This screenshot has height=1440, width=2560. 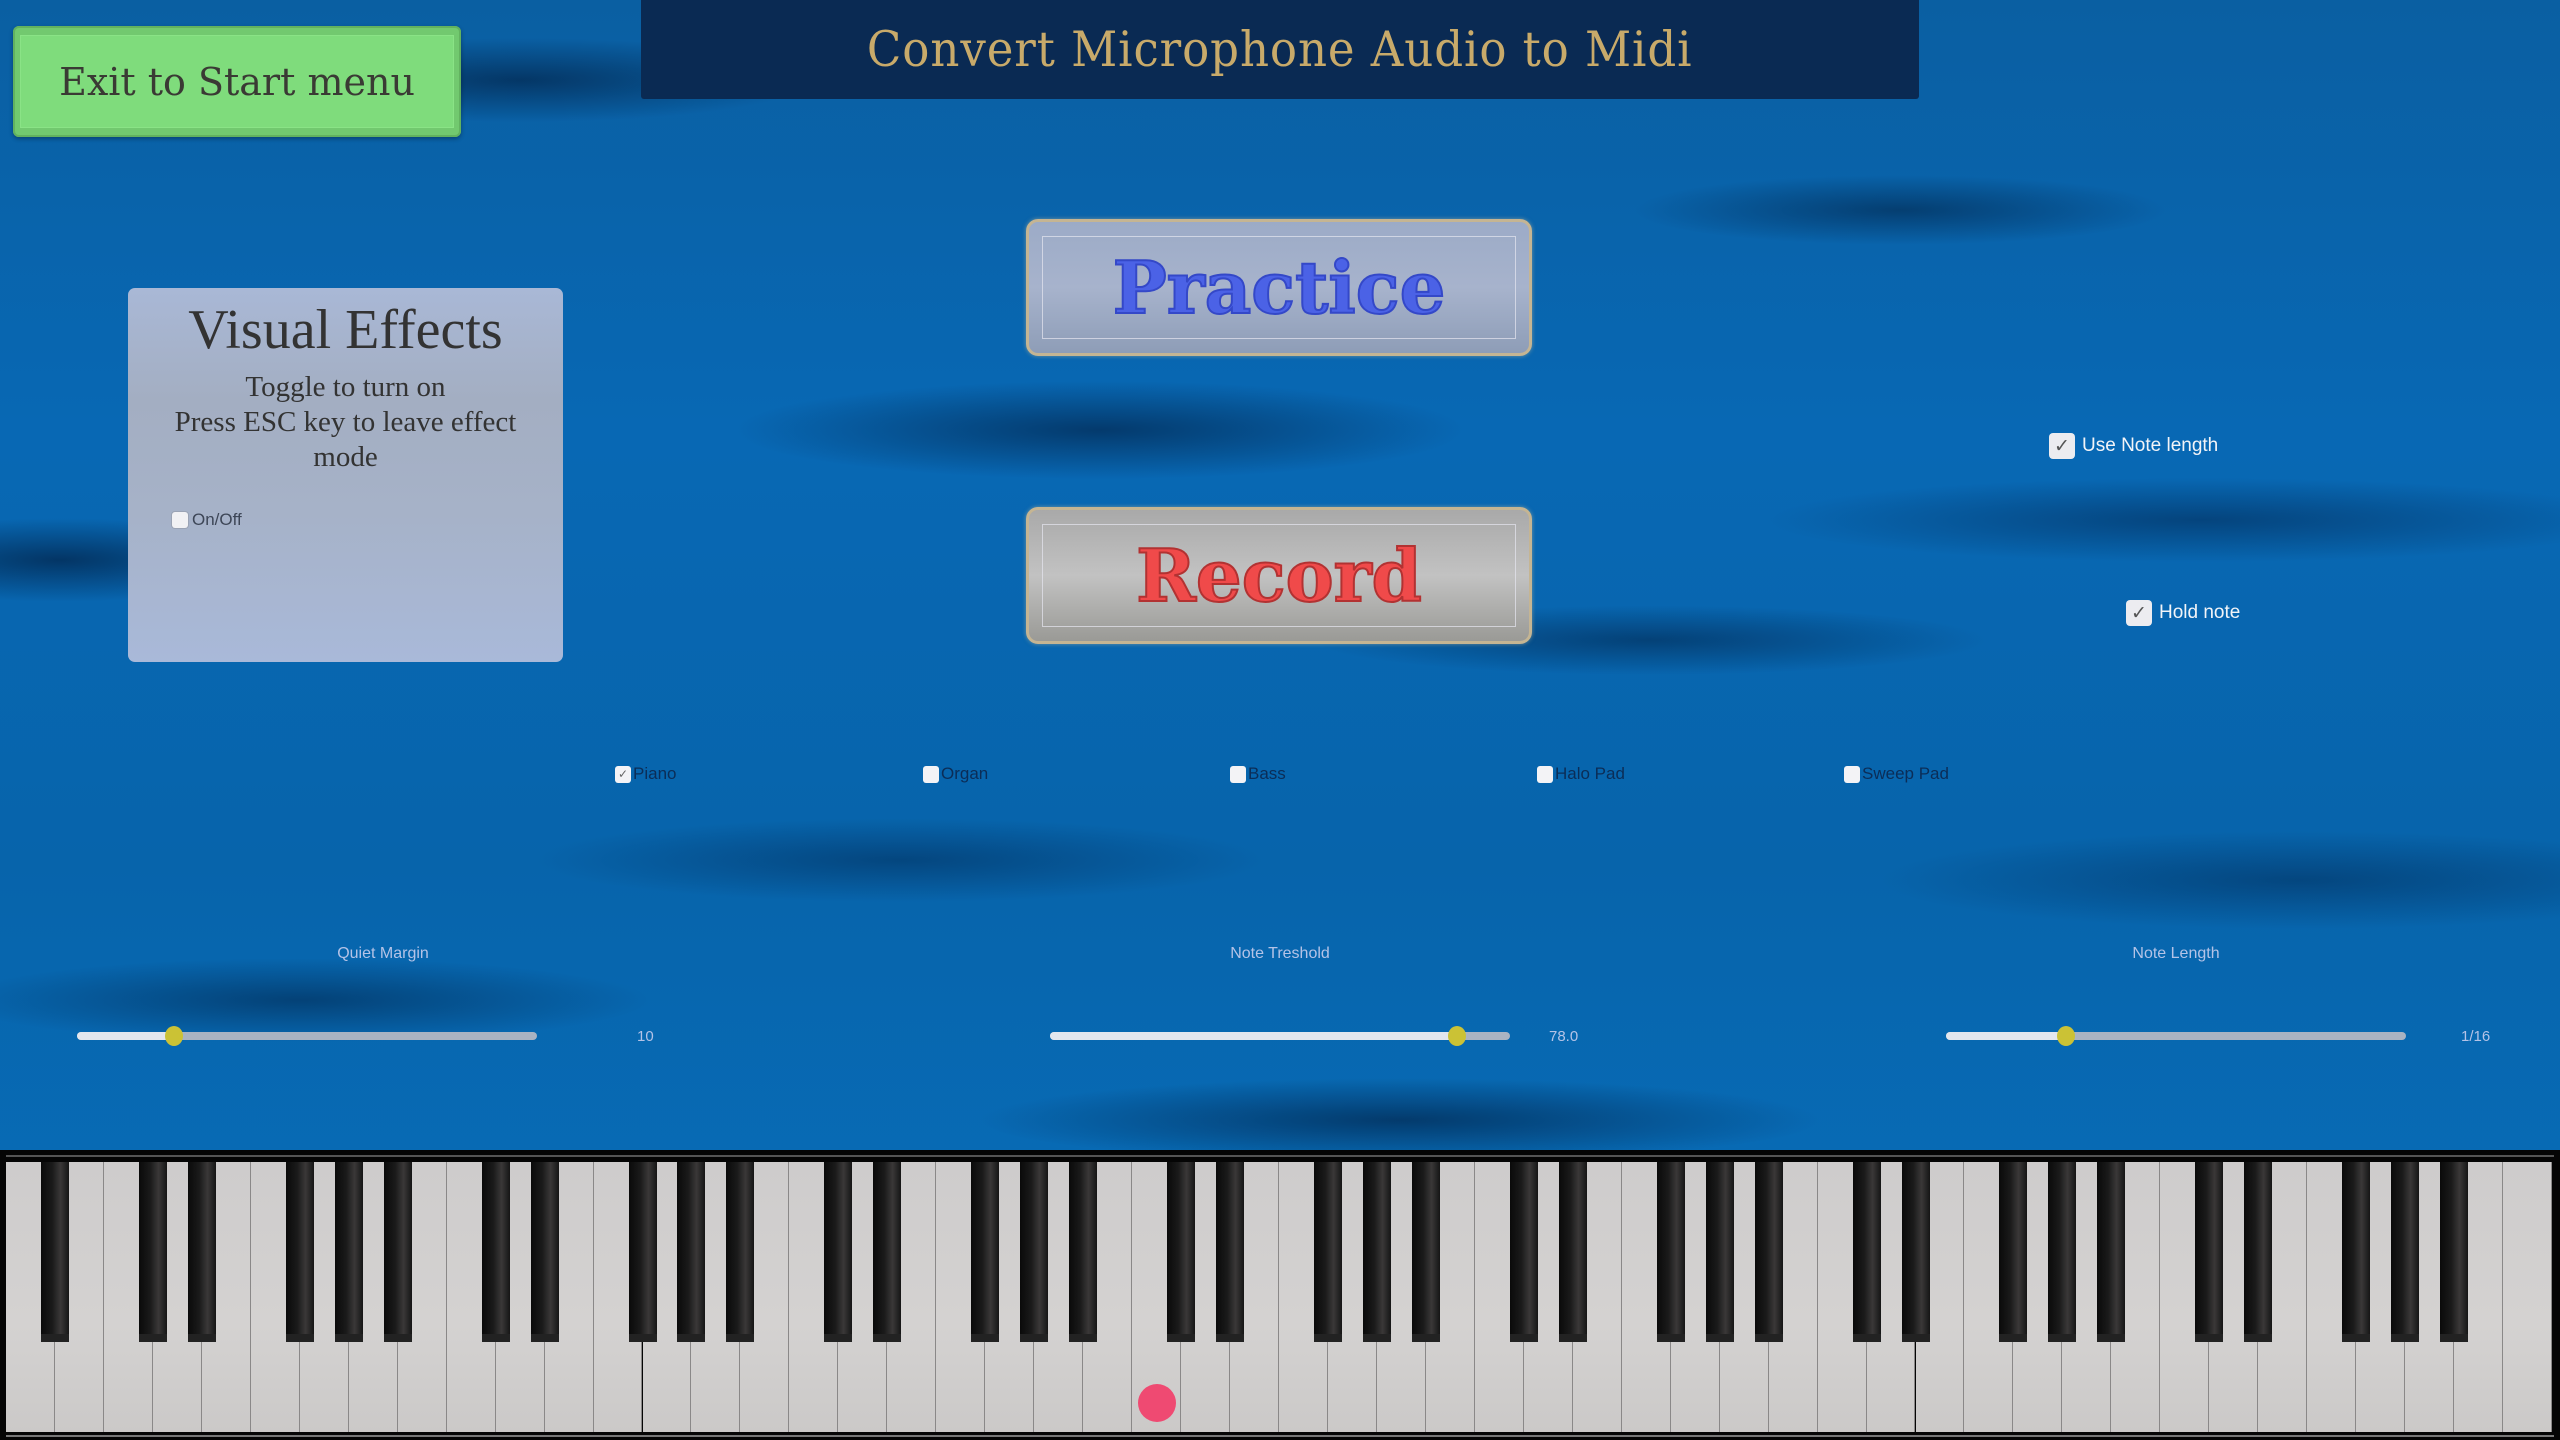 I want to click on piano-key-f-sharp3, so click(x=985, y=1252).